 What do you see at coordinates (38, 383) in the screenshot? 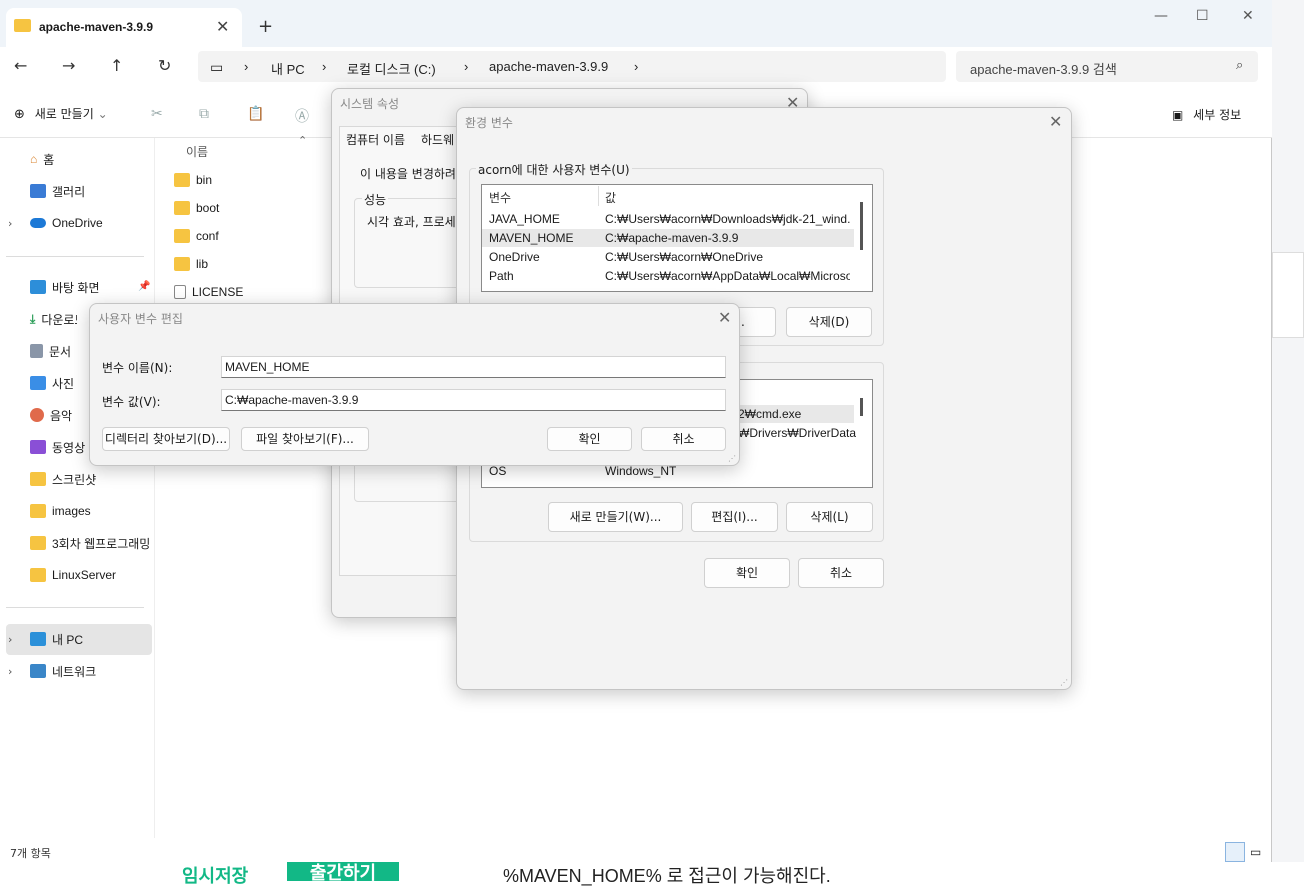
I see `picture-icon` at bounding box center [38, 383].